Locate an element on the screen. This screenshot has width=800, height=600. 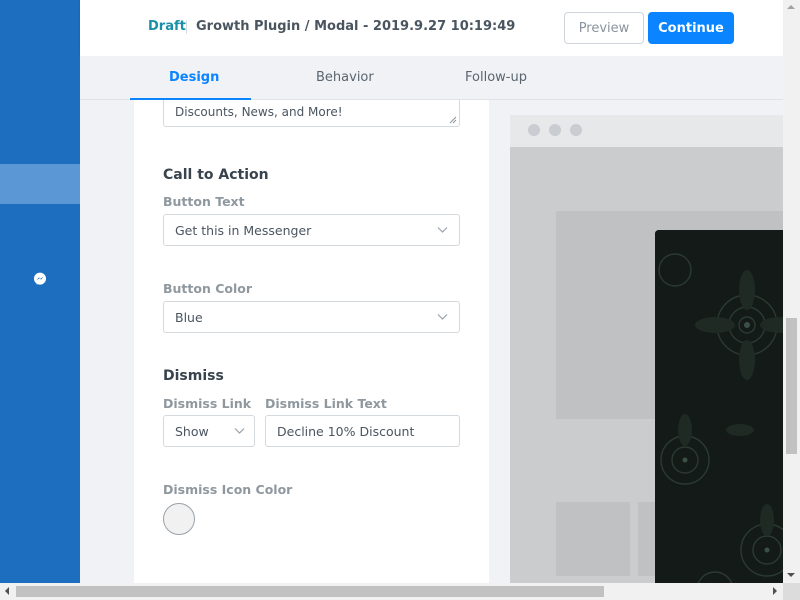
vertical-scroll-thumb is located at coordinates (791, 386).